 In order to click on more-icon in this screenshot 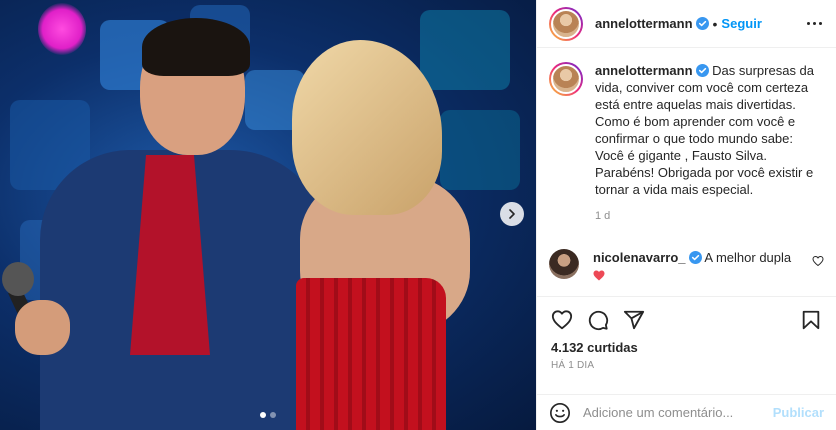, I will do `click(814, 23)`.